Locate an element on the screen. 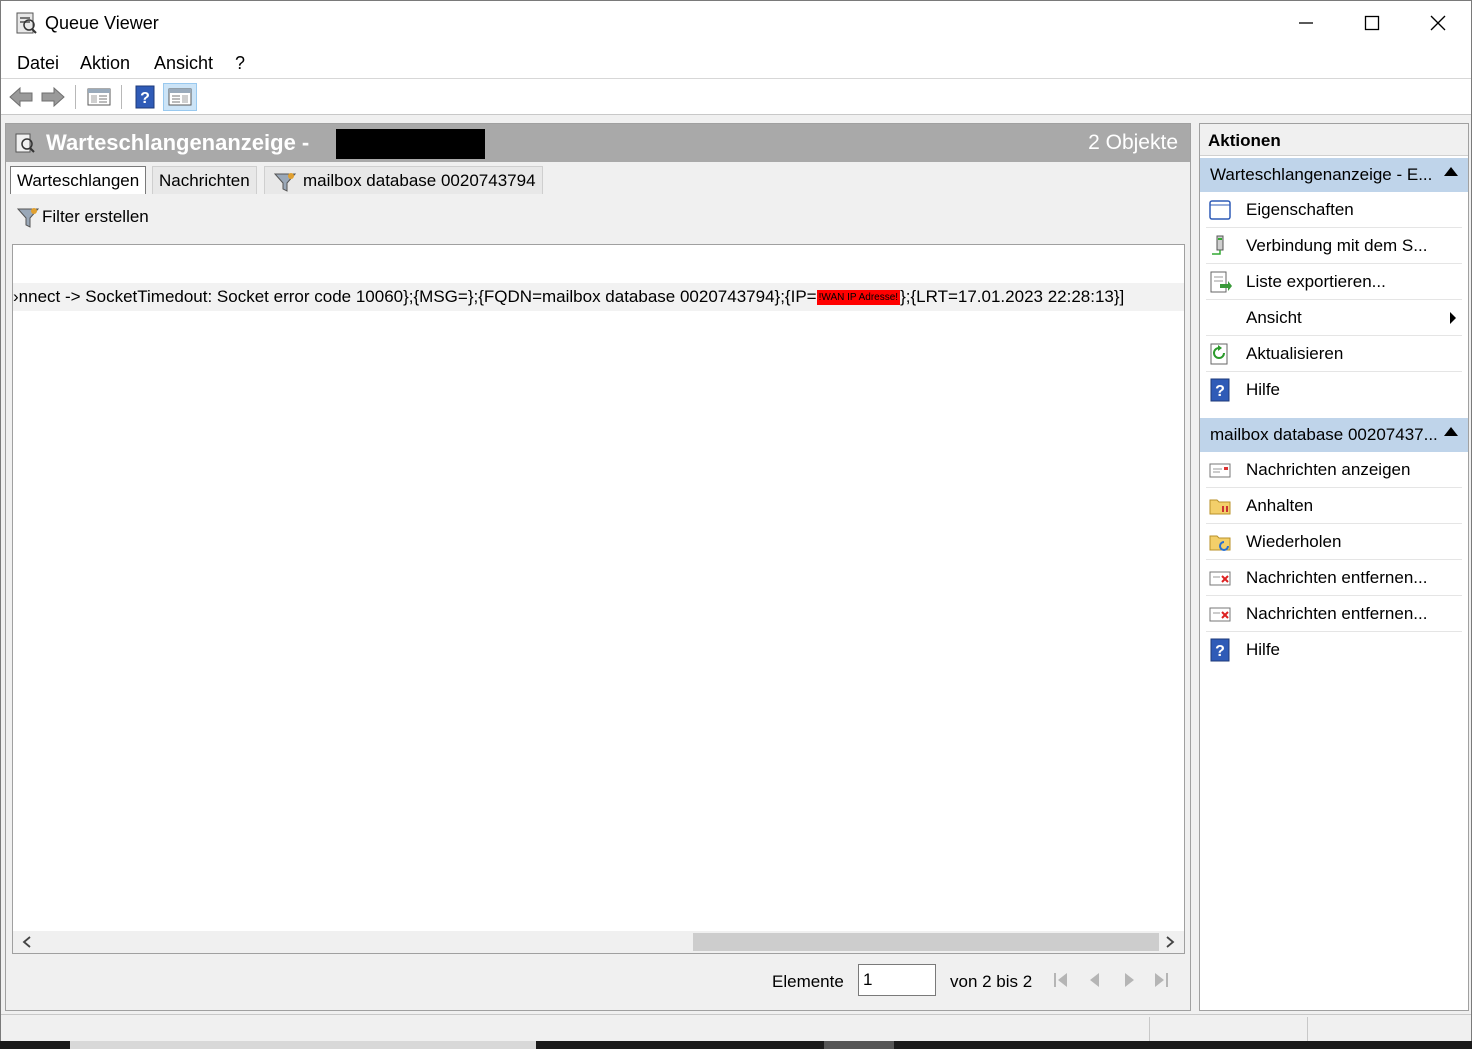 The image size is (1472, 1049). suspend-folder-icon is located at coordinates (1220, 507).